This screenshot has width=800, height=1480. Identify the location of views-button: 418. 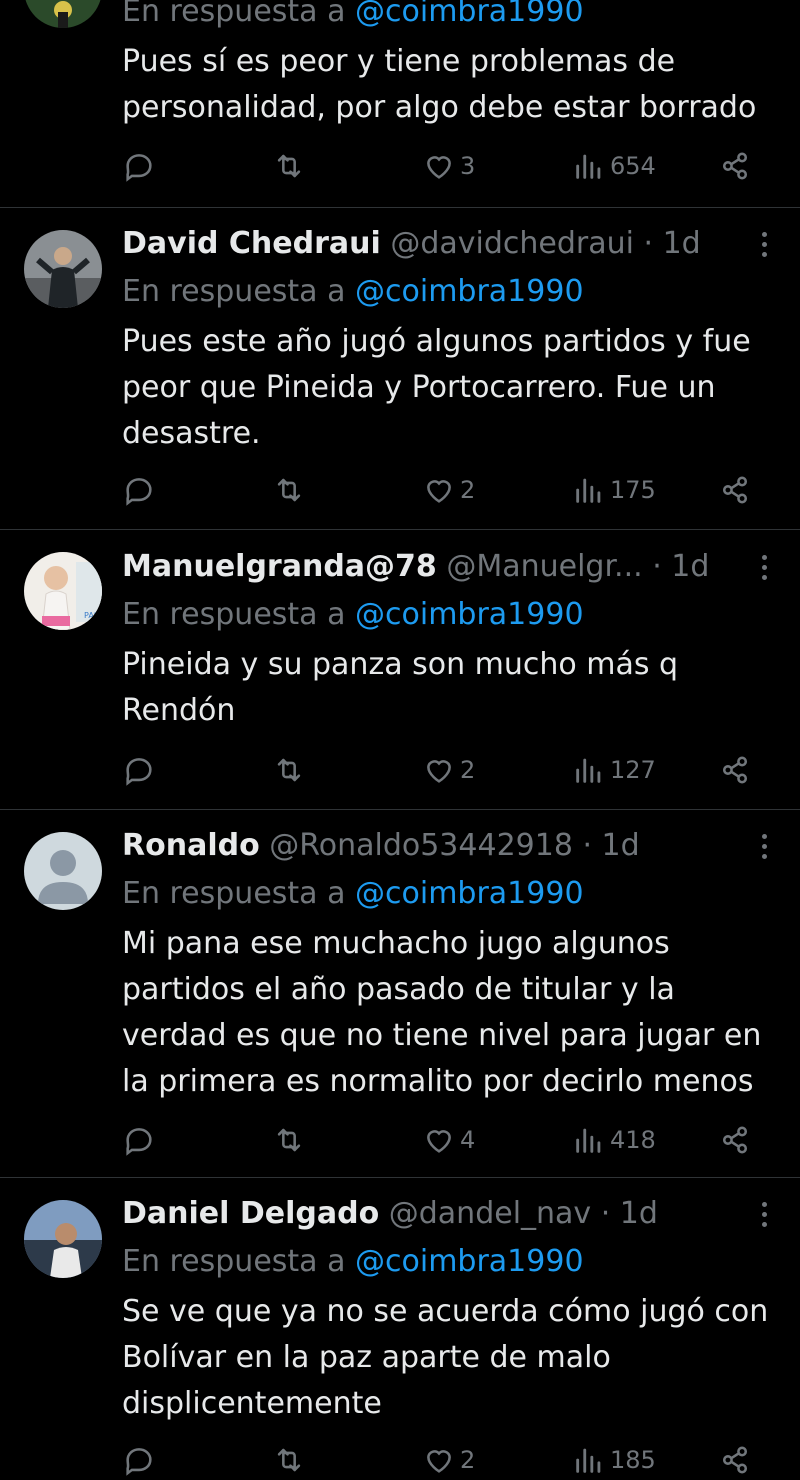
(614, 1140).